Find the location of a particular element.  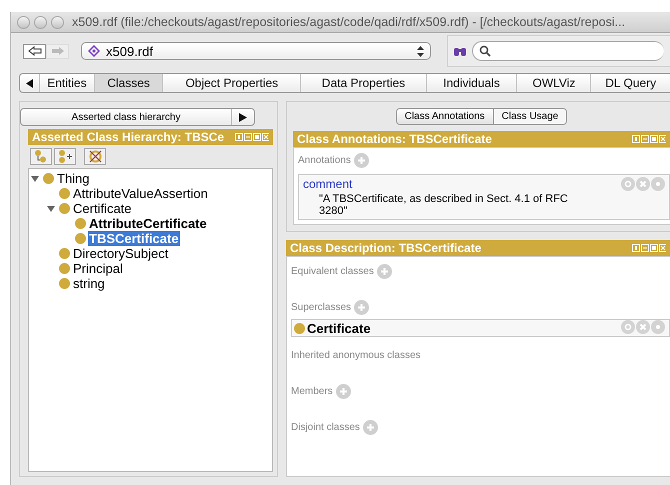

section-label: Annotations is located at coordinates (324, 160).